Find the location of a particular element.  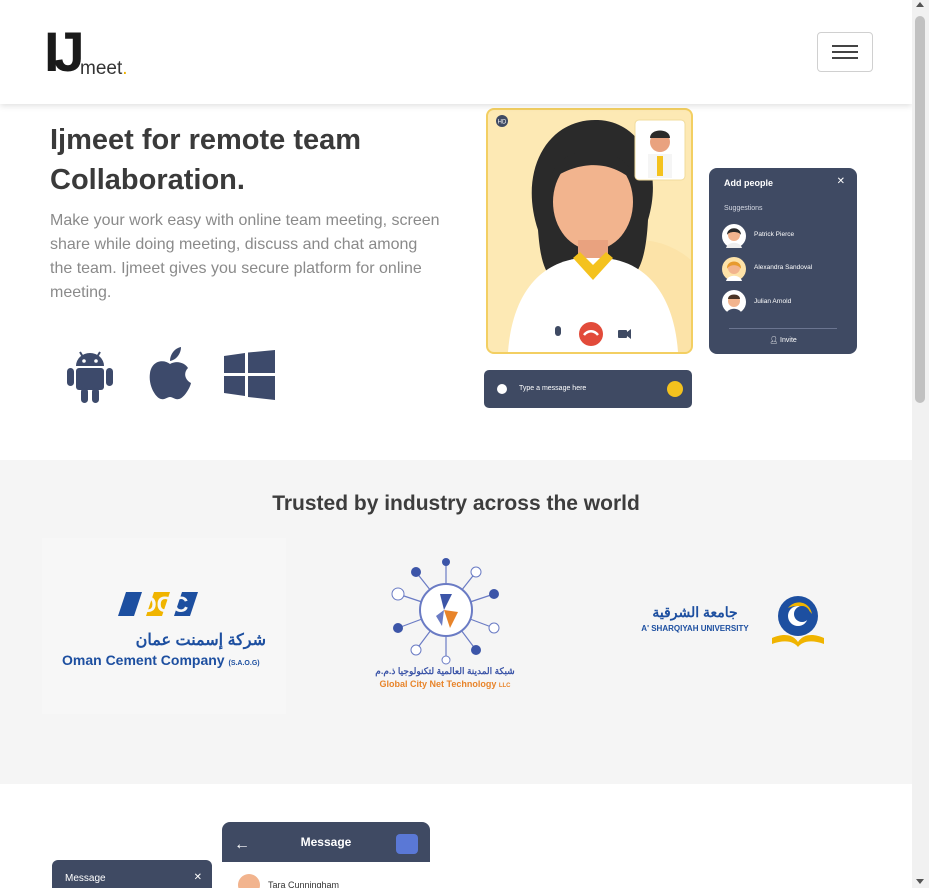

camera-icon is located at coordinates (622, 334).